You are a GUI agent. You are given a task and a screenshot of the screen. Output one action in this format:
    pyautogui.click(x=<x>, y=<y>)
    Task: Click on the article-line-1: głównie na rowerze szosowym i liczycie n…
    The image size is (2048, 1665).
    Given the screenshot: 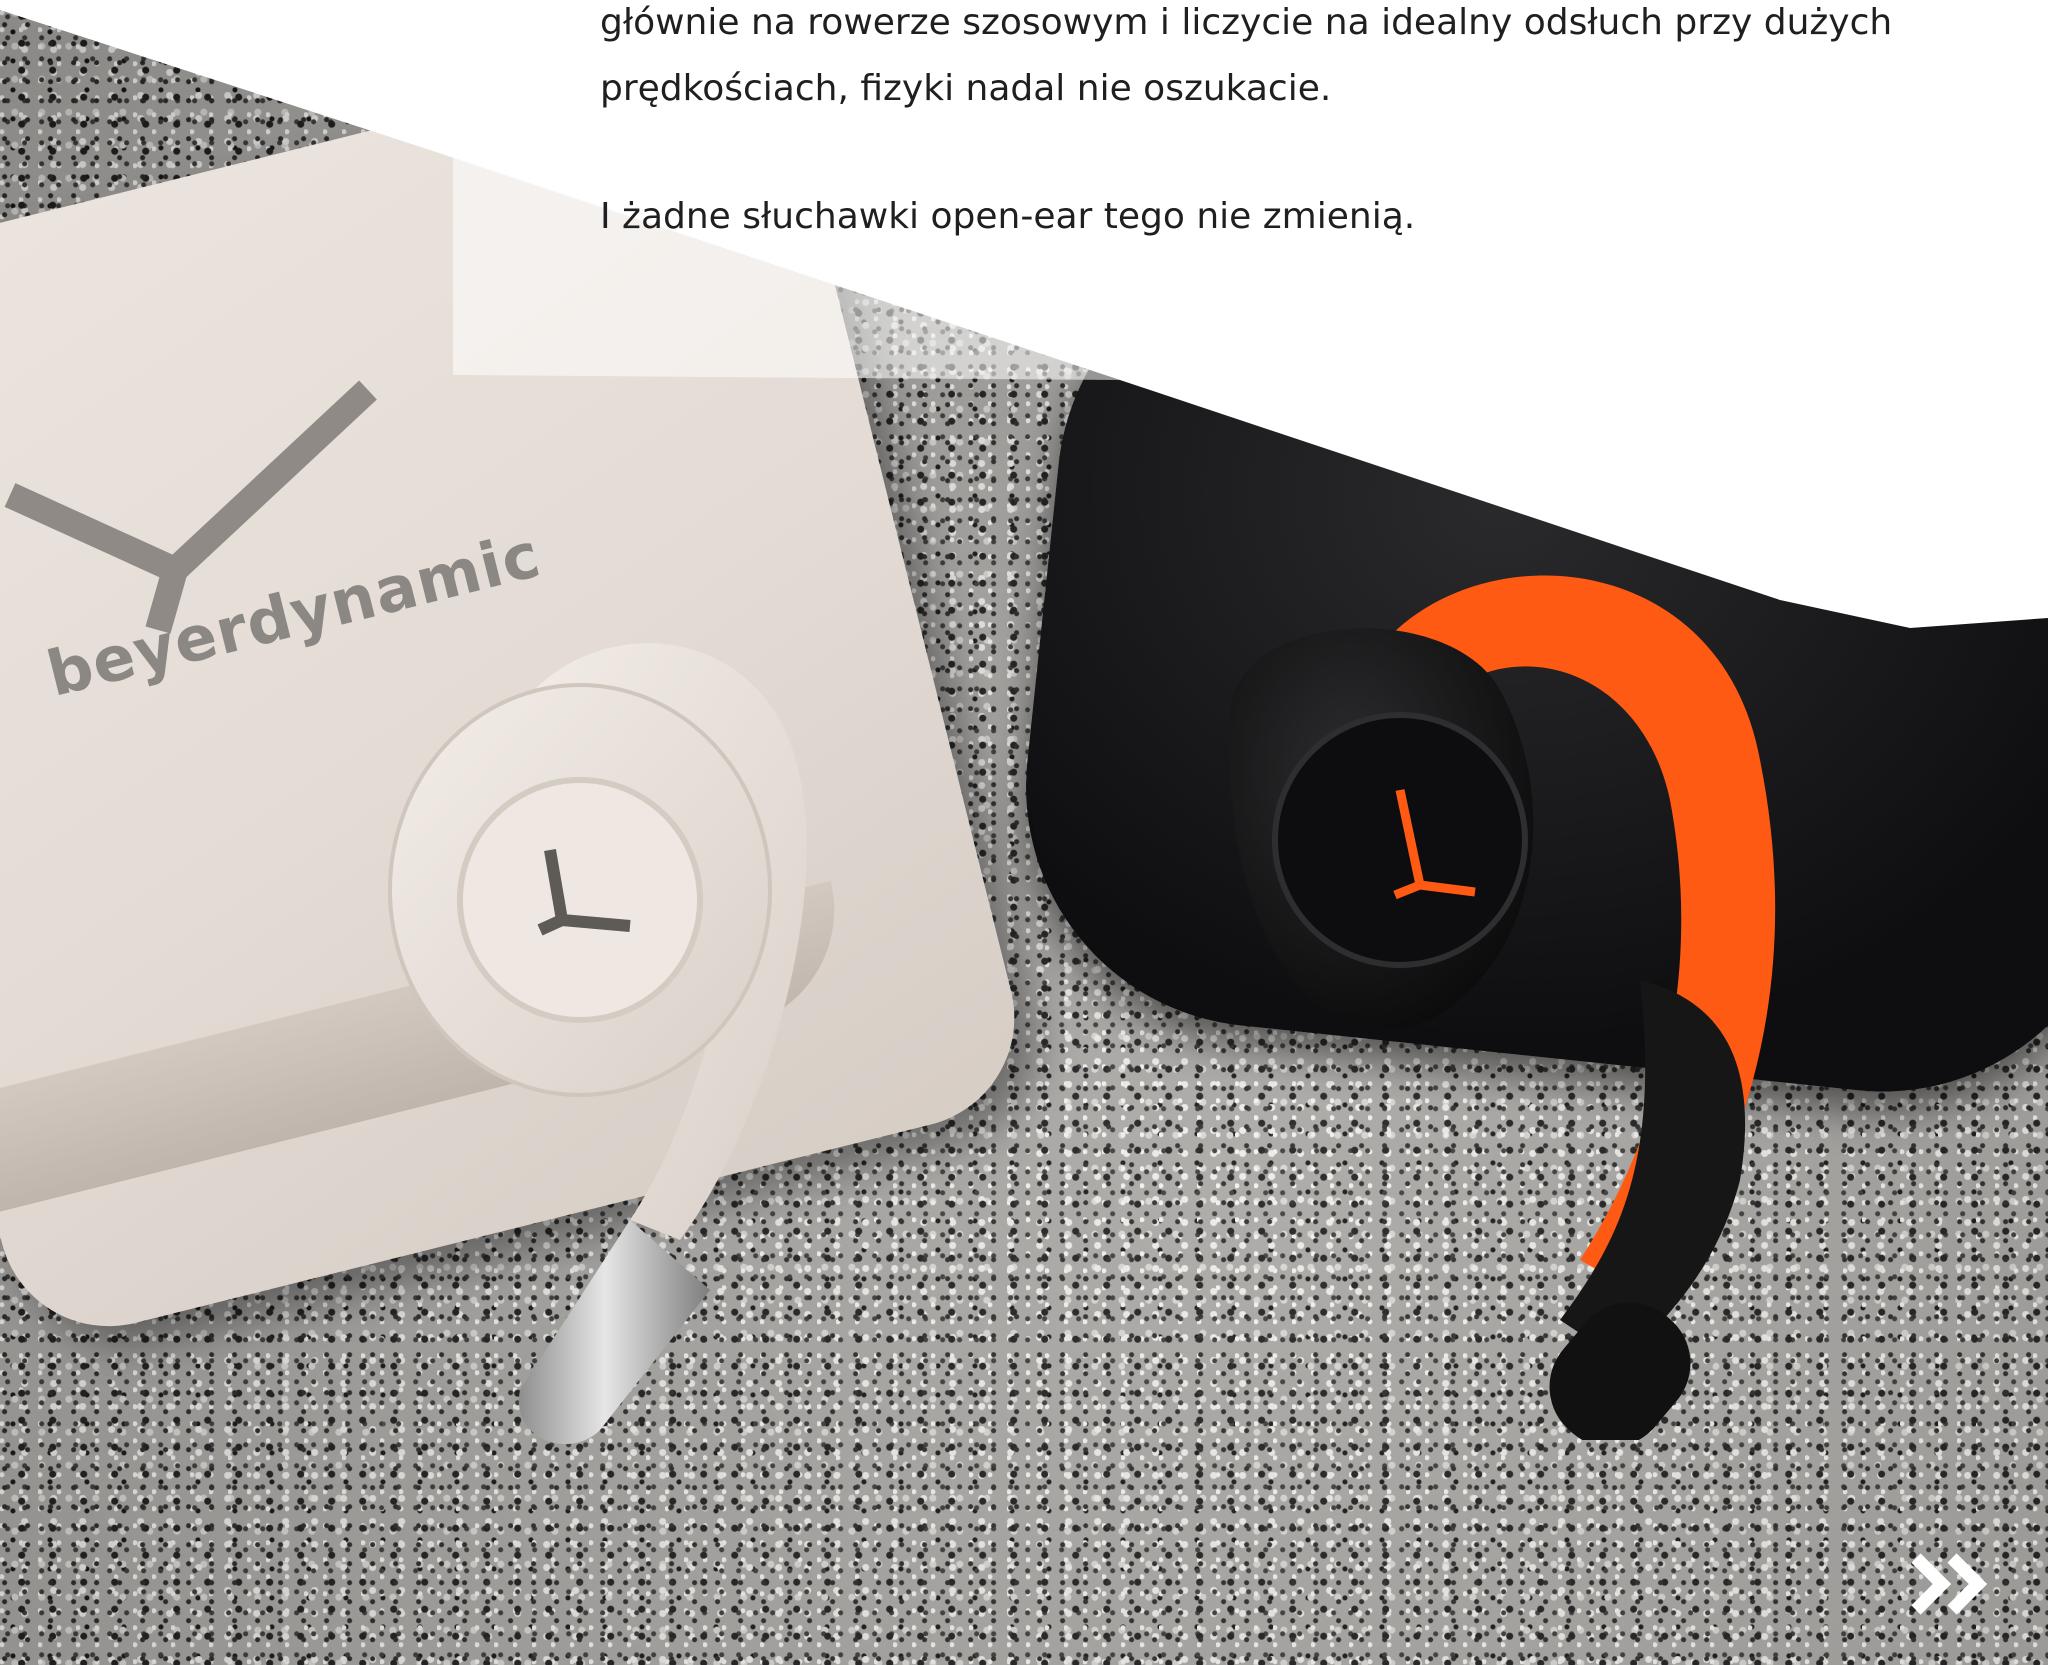 What is the action you would take?
    pyautogui.click(x=1246, y=22)
    